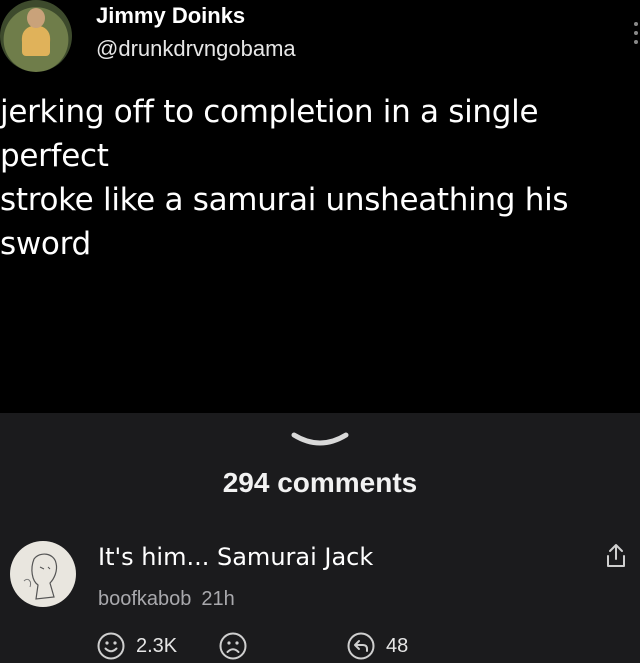  I want to click on frown-icon, so click(233, 646).